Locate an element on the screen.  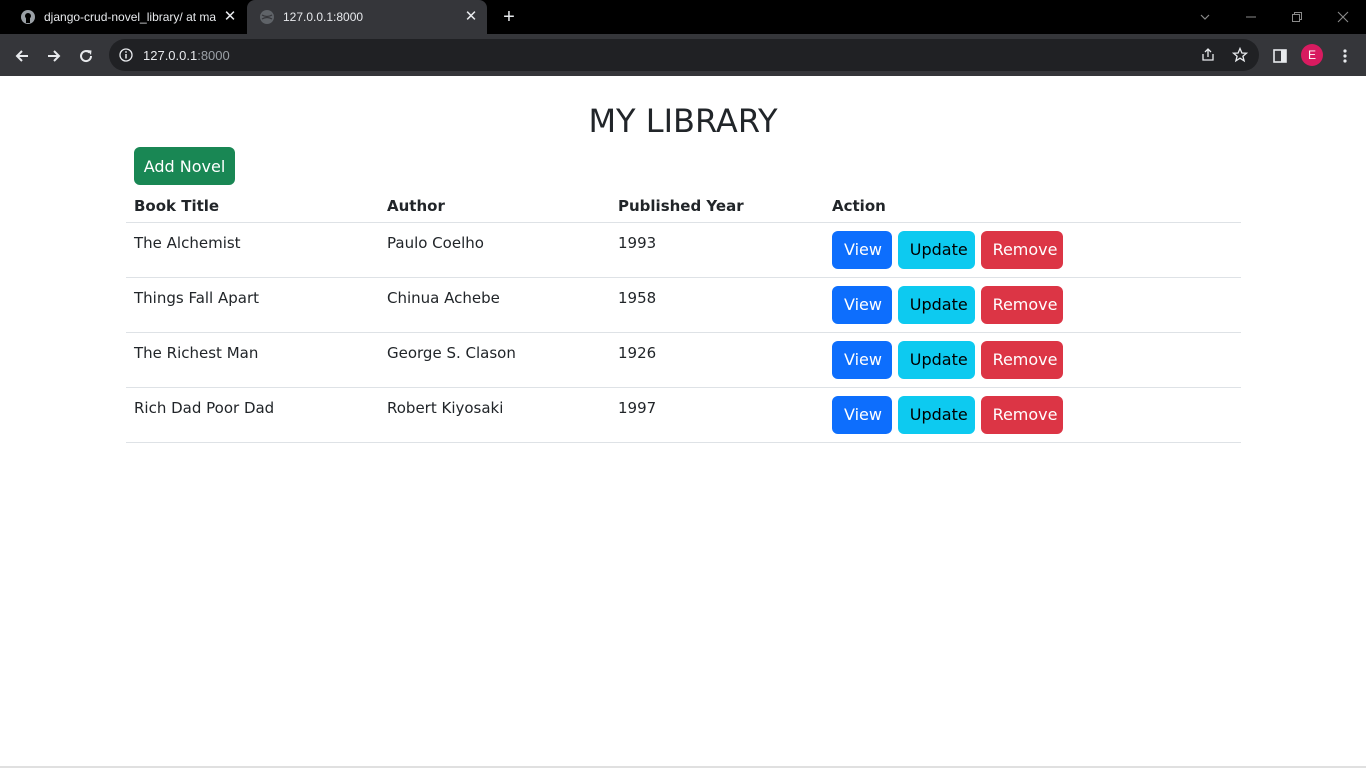
address-bar: 127.0.0.1:8000 is located at coordinates (684, 55).